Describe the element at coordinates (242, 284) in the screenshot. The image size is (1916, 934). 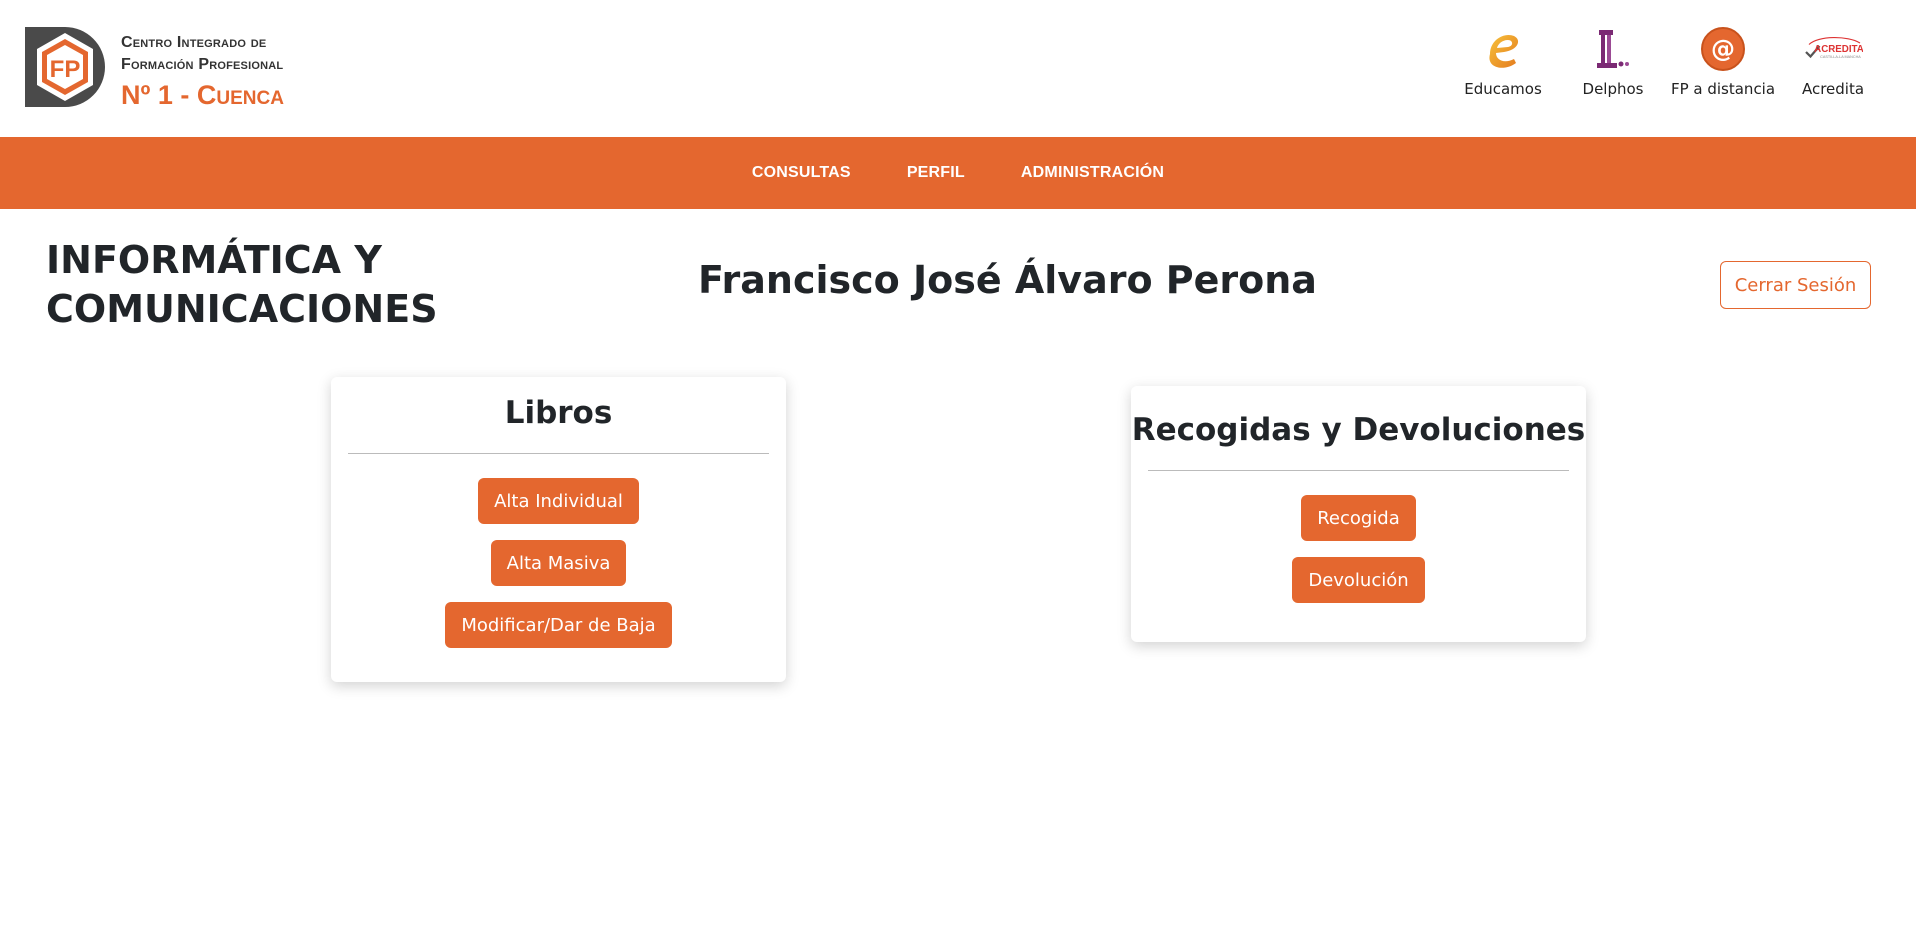
I see `department-title: INFORMÁTICA Y COMUNICACIONES` at that location.